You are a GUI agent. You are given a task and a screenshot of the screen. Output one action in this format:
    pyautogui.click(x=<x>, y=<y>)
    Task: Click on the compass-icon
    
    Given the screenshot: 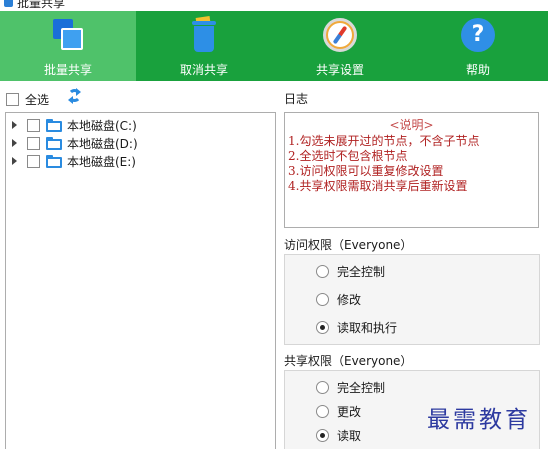 What is the action you would take?
    pyautogui.click(x=340, y=35)
    